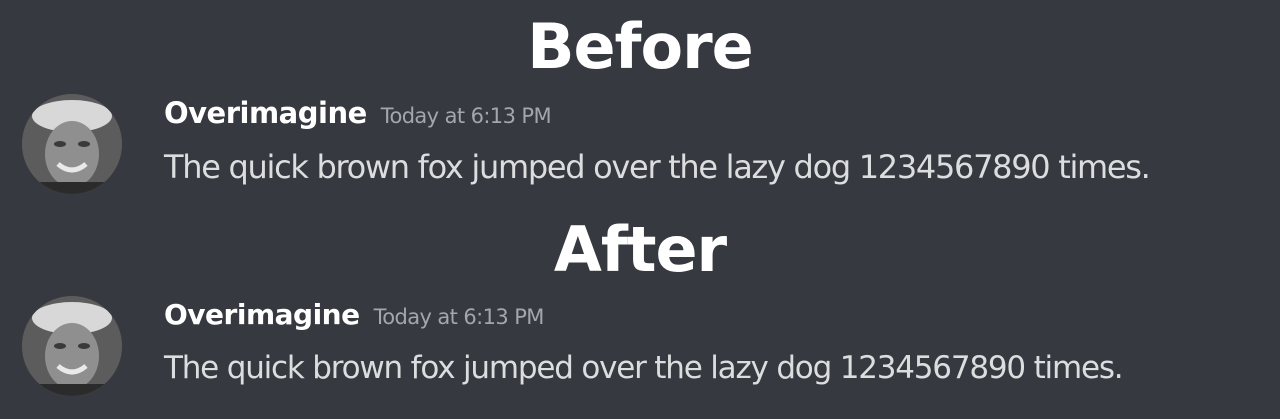 The height and width of the screenshot is (419, 1280). What do you see at coordinates (640, 249) in the screenshot?
I see `after-heading: After` at bounding box center [640, 249].